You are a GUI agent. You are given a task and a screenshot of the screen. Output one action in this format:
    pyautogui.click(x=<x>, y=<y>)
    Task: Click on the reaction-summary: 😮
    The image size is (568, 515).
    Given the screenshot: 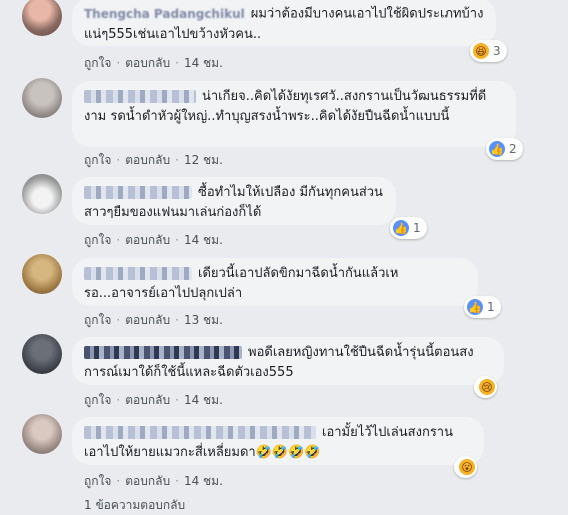 What is the action you would take?
    pyautogui.click(x=465, y=467)
    